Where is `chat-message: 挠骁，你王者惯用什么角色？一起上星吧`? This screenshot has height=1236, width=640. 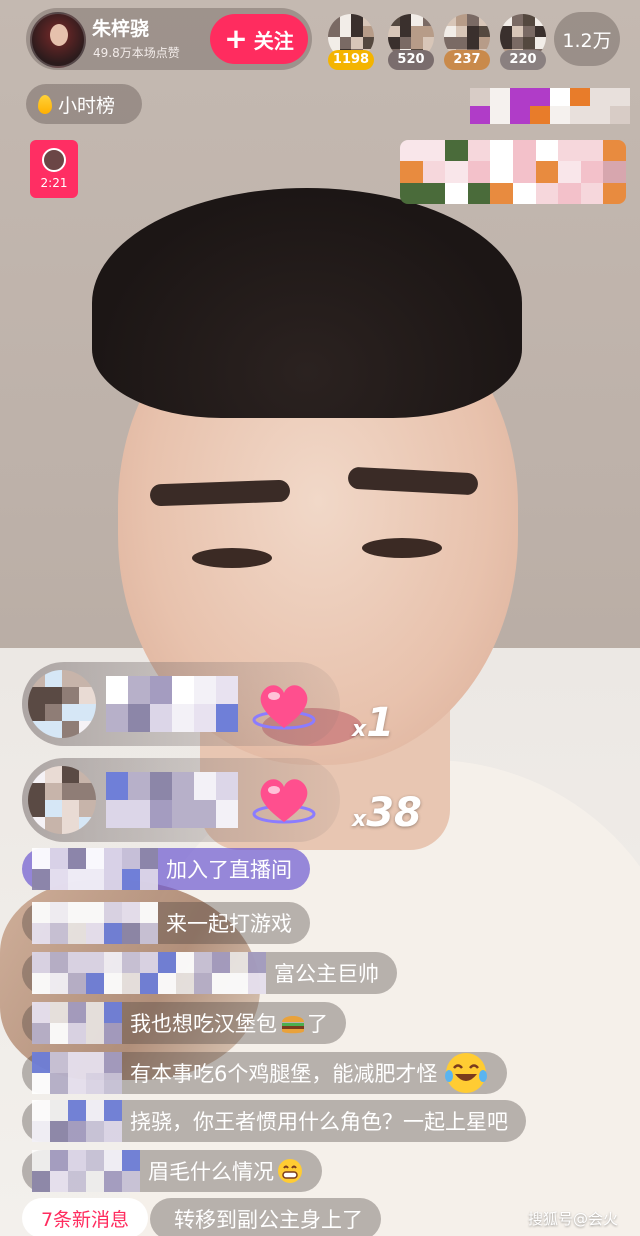
chat-message: 挠骁，你王者惯用什么角色？一起上星吧 is located at coordinates (274, 1121).